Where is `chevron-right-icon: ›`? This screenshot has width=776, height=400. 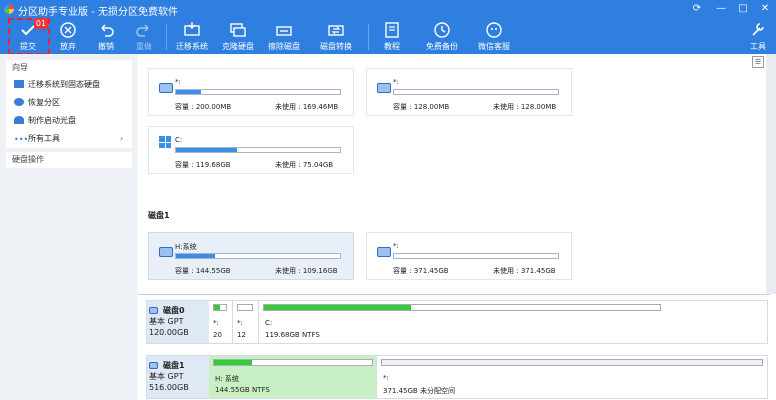 chevron-right-icon: › is located at coordinates (122, 138).